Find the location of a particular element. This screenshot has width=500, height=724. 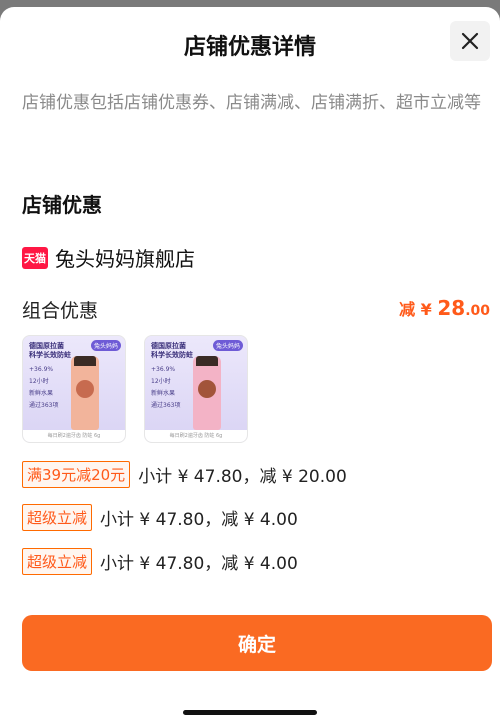

shop-name: 兔头妈妈旗舰店 is located at coordinates (125, 259).